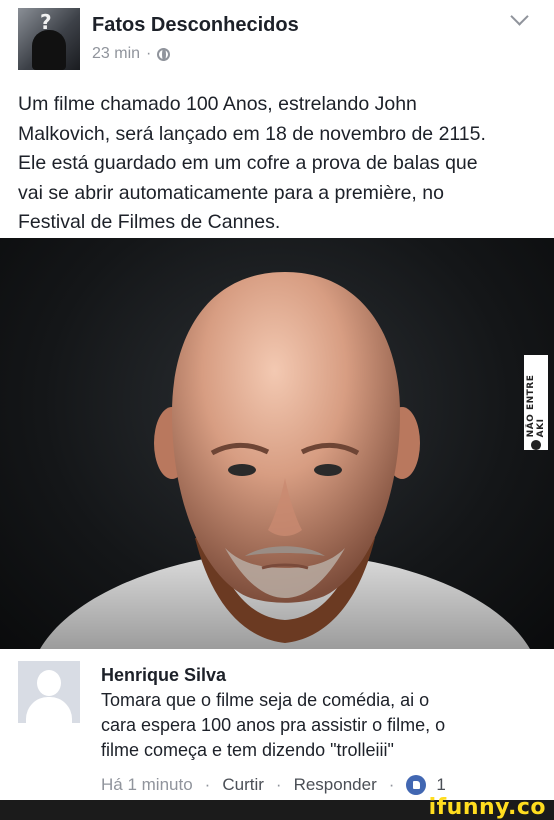 This screenshot has width=554, height=820. Describe the element at coordinates (163, 675) in the screenshot. I see `comment-author: Henrique Silva` at that location.